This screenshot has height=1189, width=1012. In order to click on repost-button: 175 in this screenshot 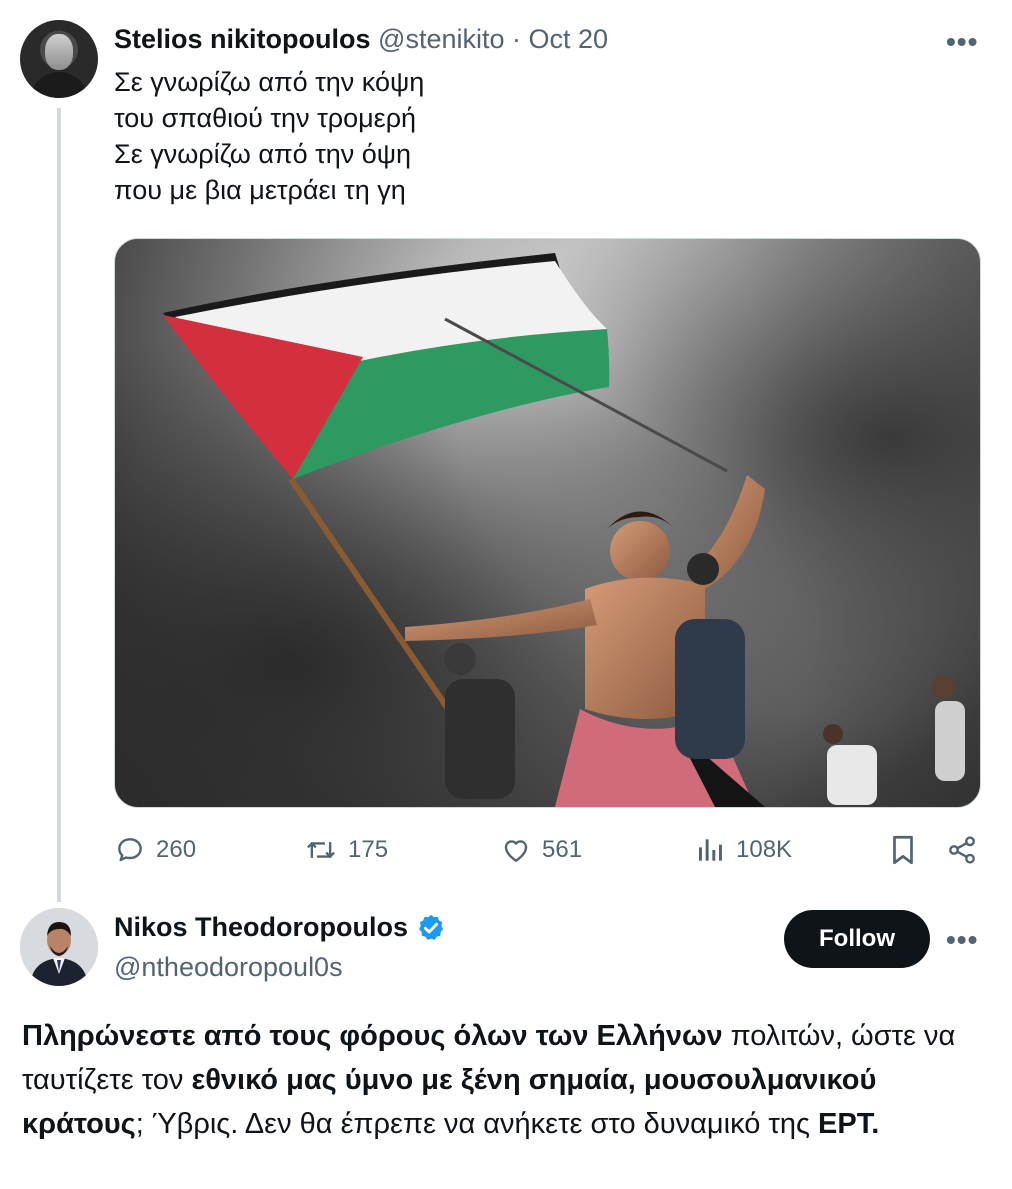, I will do `click(346, 850)`.